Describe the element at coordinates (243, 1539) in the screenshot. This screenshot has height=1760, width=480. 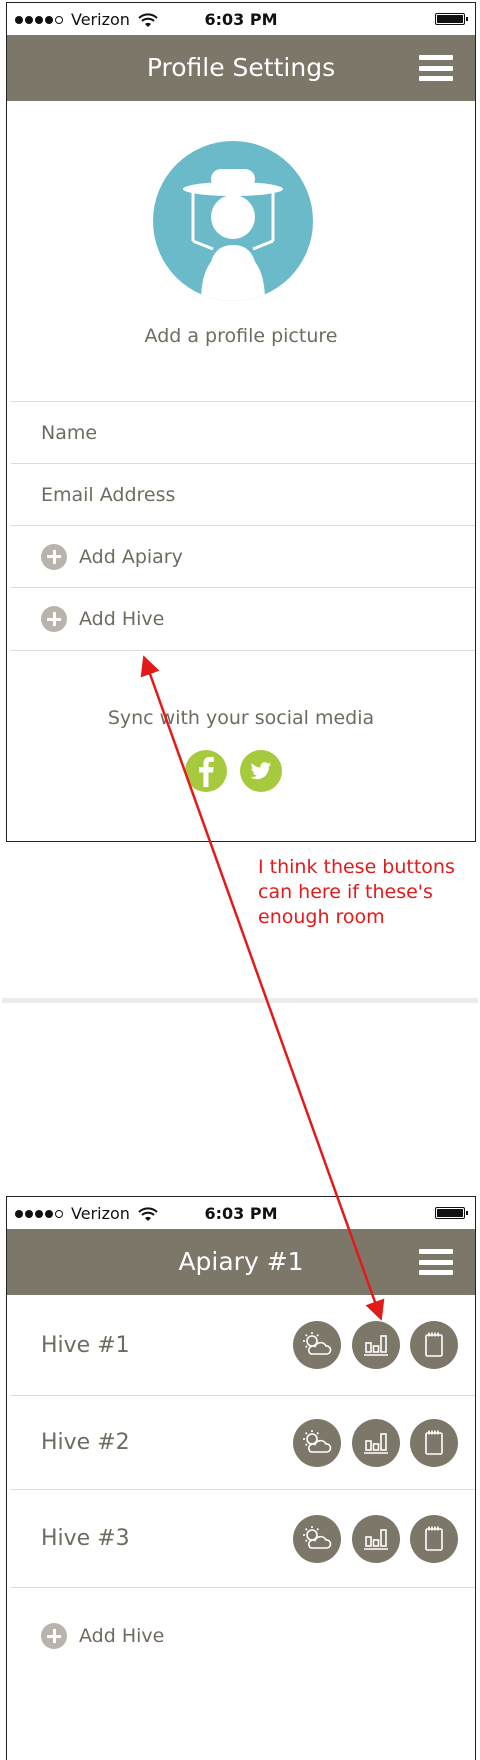
I see `list-item-hive-3: Hive #3` at that location.